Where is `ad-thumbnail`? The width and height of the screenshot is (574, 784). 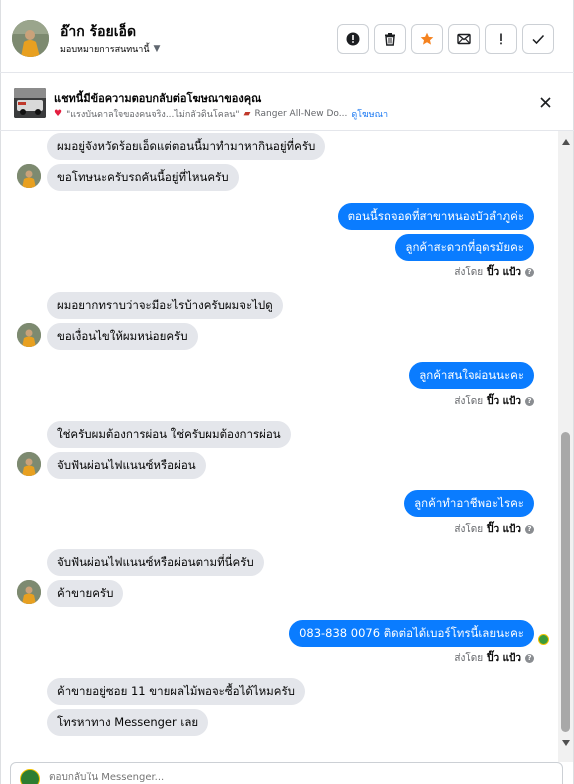 ad-thumbnail is located at coordinates (30, 103).